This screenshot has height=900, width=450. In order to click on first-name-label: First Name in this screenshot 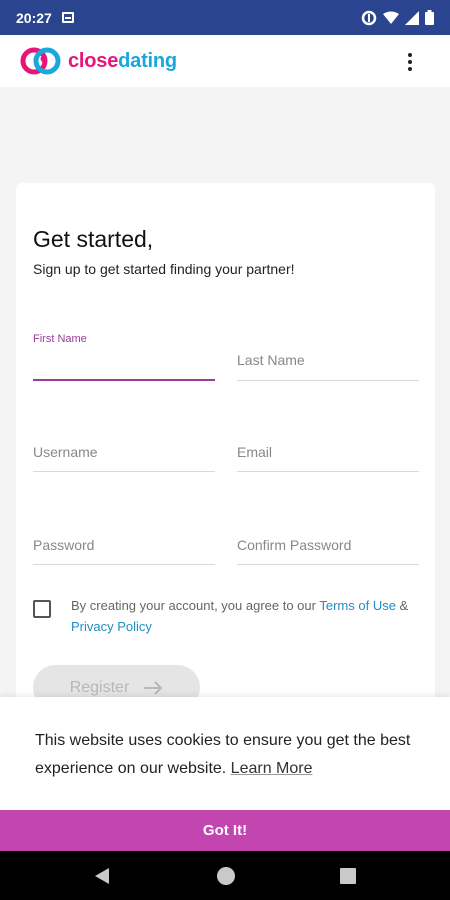, I will do `click(60, 339)`.